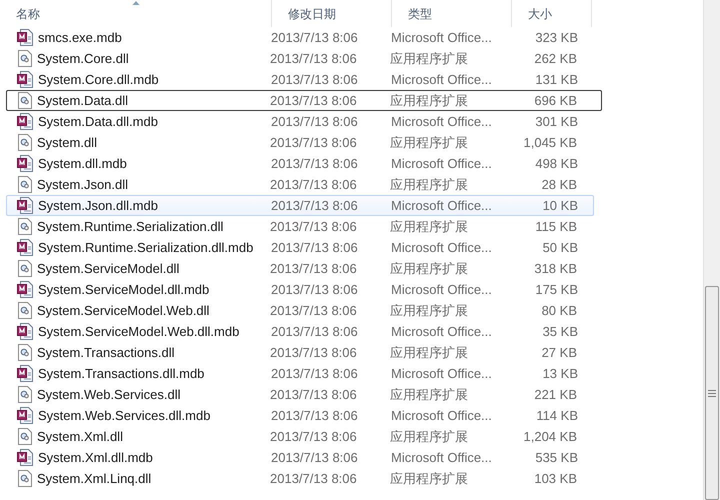 This screenshot has height=500, width=720. What do you see at coordinates (83, 101) in the screenshot?
I see `file-name: System.Data.dll` at bounding box center [83, 101].